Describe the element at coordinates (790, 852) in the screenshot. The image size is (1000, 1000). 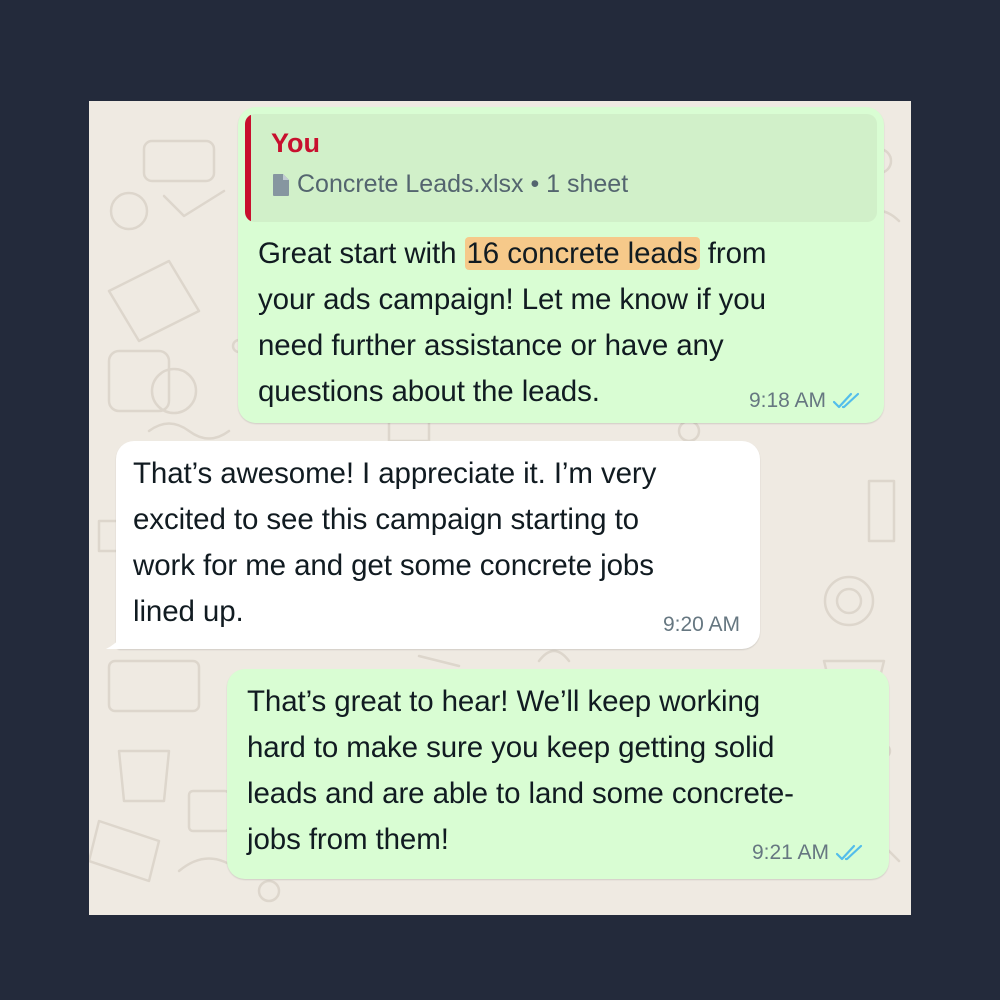
I see `message-time: 9:21 AM` at that location.